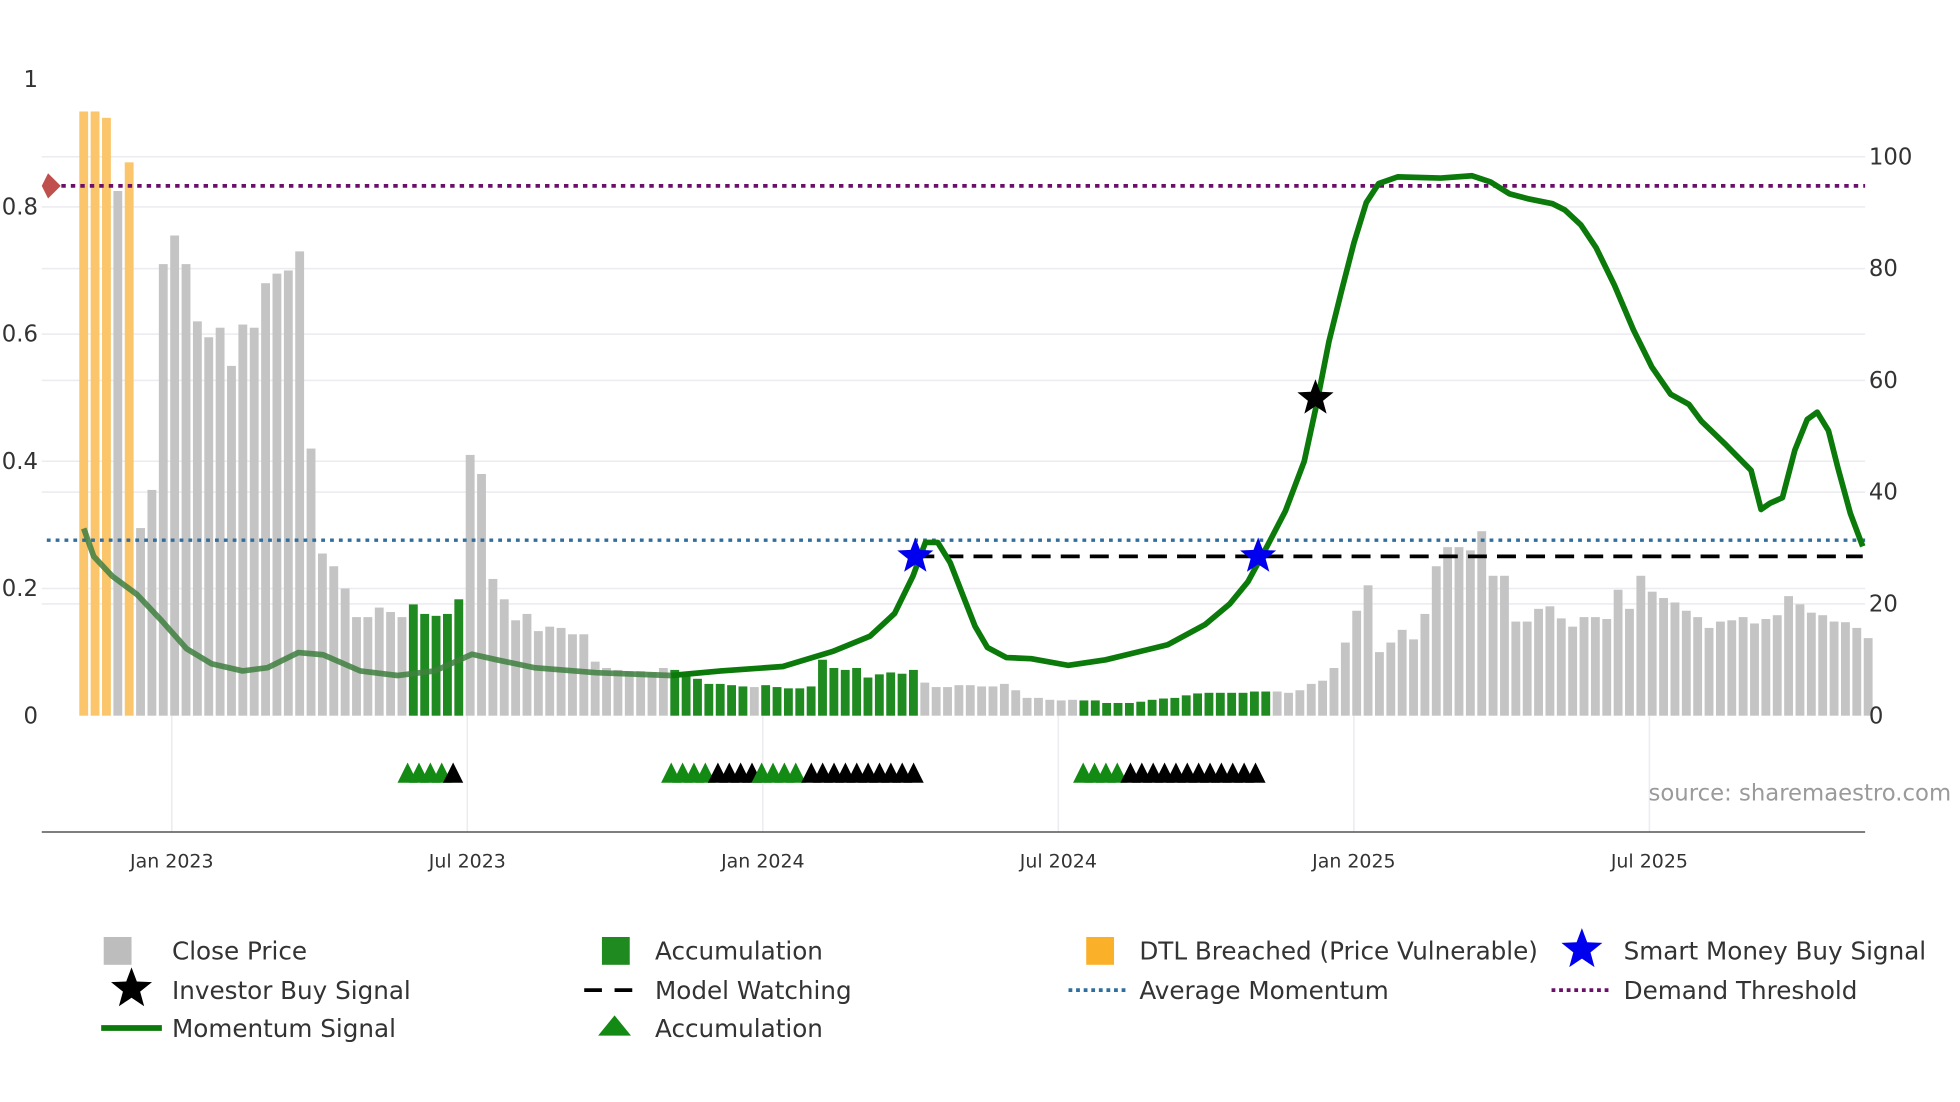  I want to click on legend-label: Average Momentum, so click(1263, 990).